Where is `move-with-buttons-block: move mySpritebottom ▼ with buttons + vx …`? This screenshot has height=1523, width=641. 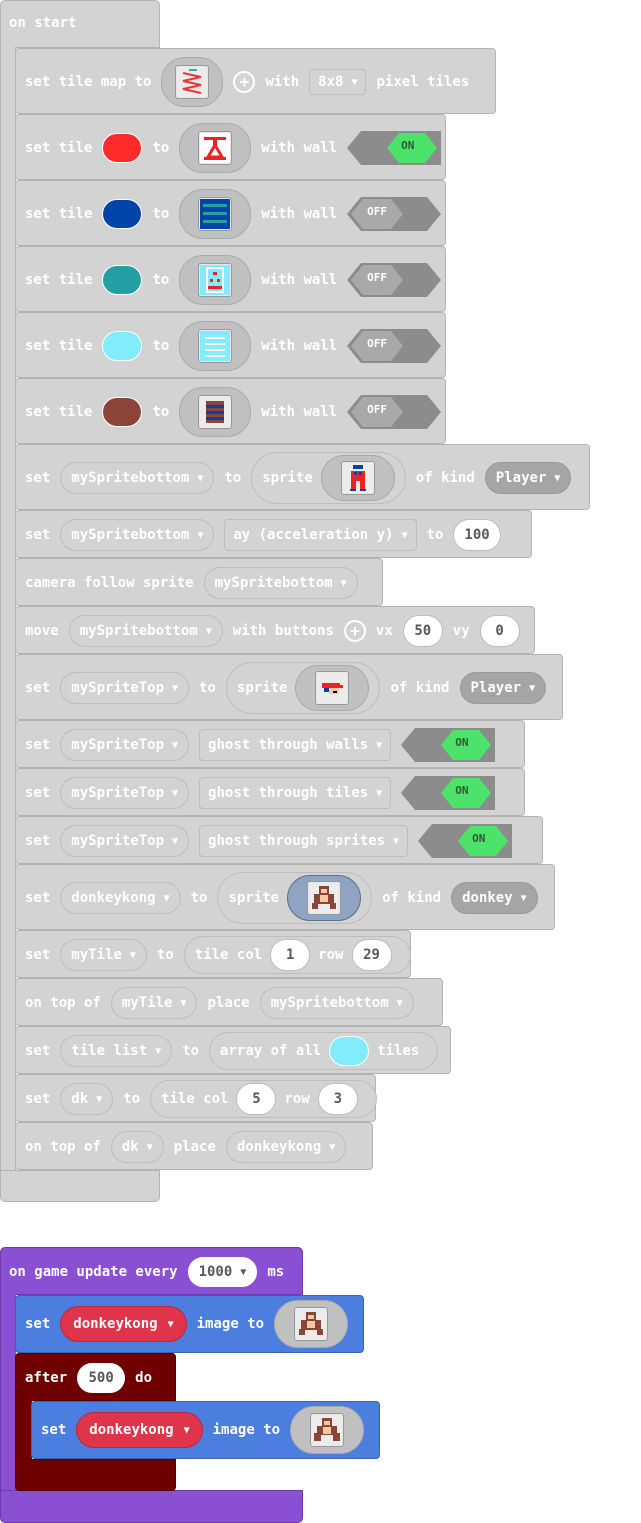
move-with-buttons-block: move mySpritebottom ▼ with buttons + vx … is located at coordinates (275, 630).